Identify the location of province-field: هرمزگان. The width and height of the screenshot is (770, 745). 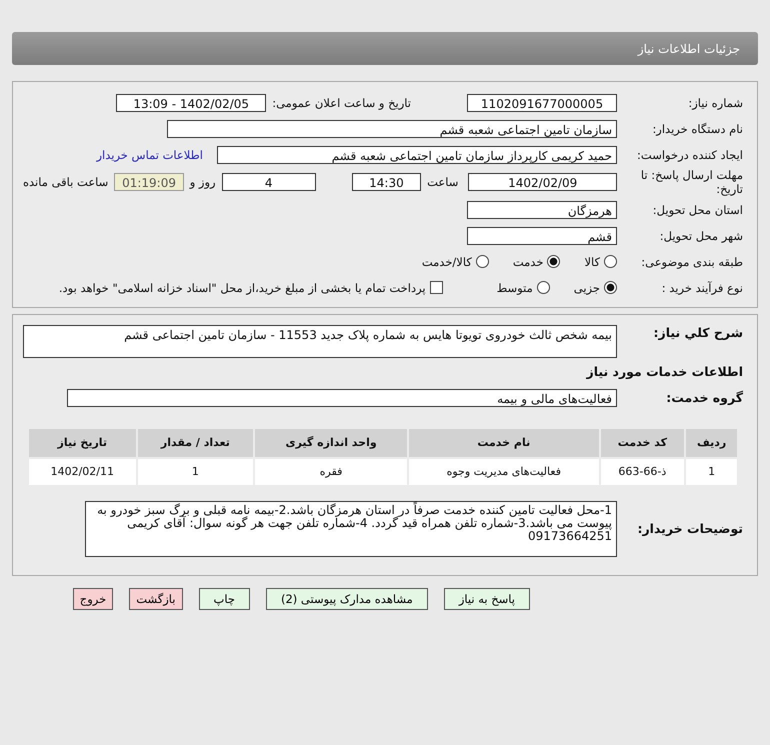
(542, 209).